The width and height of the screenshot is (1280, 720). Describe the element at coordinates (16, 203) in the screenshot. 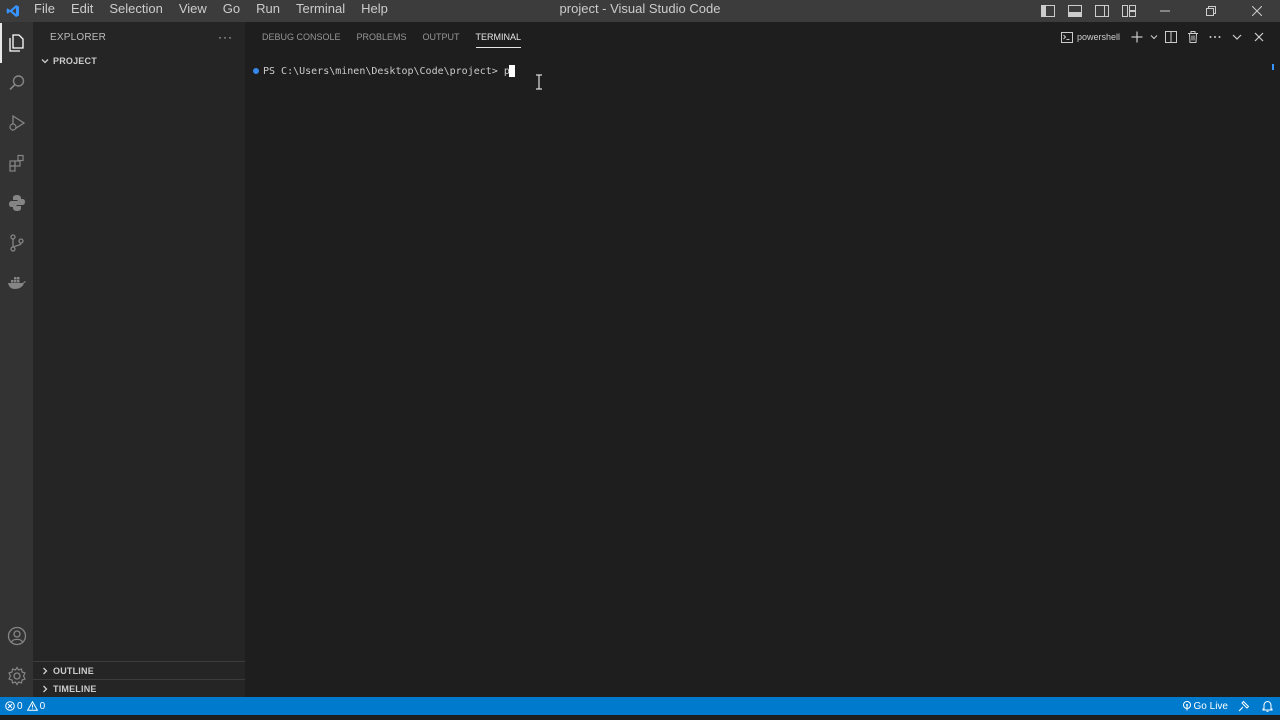

I see `python-icon` at that location.